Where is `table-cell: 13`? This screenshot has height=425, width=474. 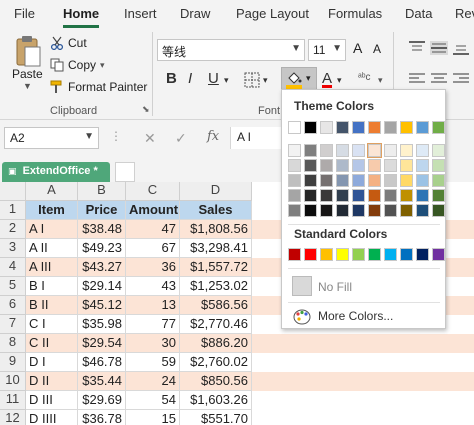 table-cell: 13 is located at coordinates (153, 305).